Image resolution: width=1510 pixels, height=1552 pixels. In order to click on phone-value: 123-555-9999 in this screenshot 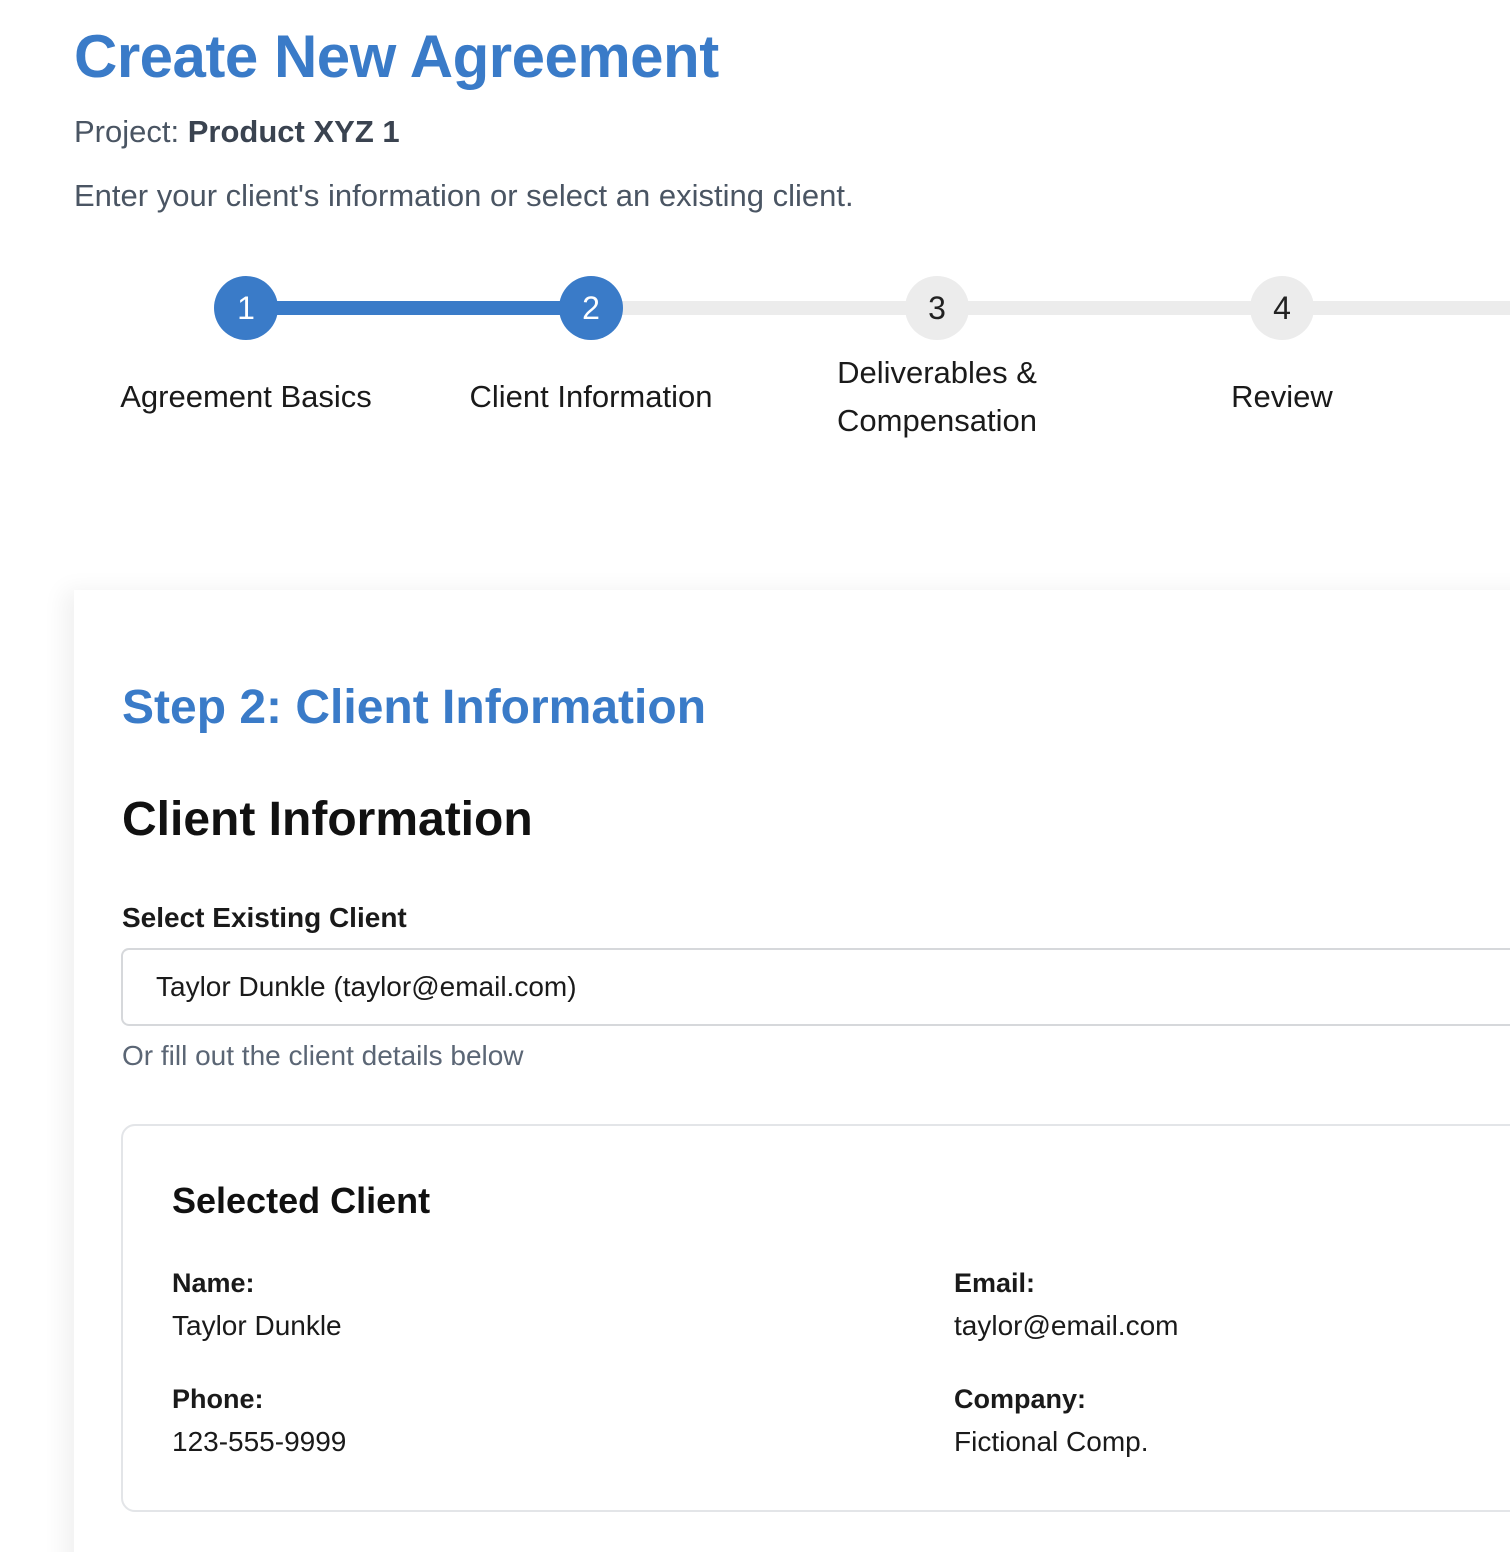, I will do `click(259, 1441)`.